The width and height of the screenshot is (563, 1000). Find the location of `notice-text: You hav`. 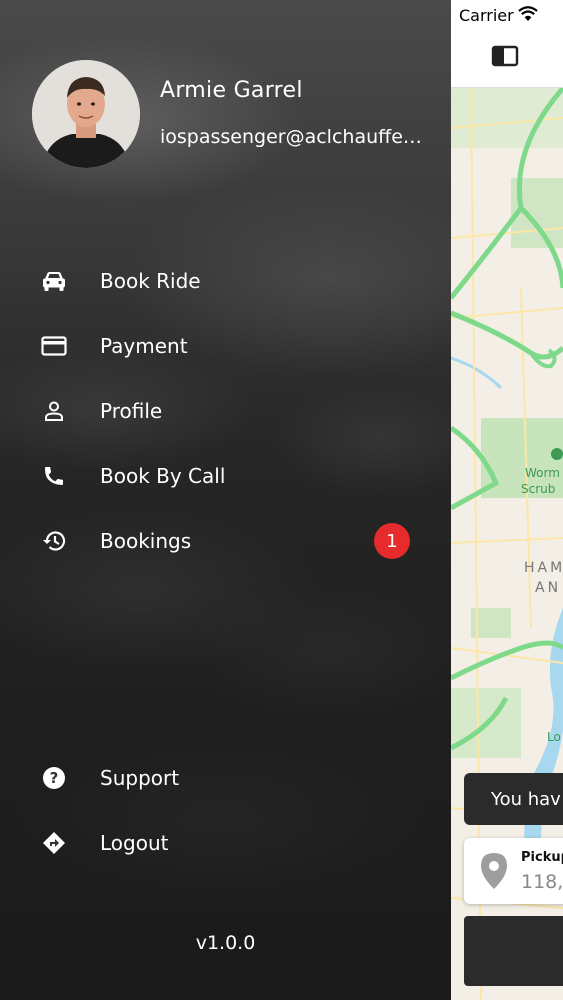

notice-text: You hav is located at coordinates (526, 799).